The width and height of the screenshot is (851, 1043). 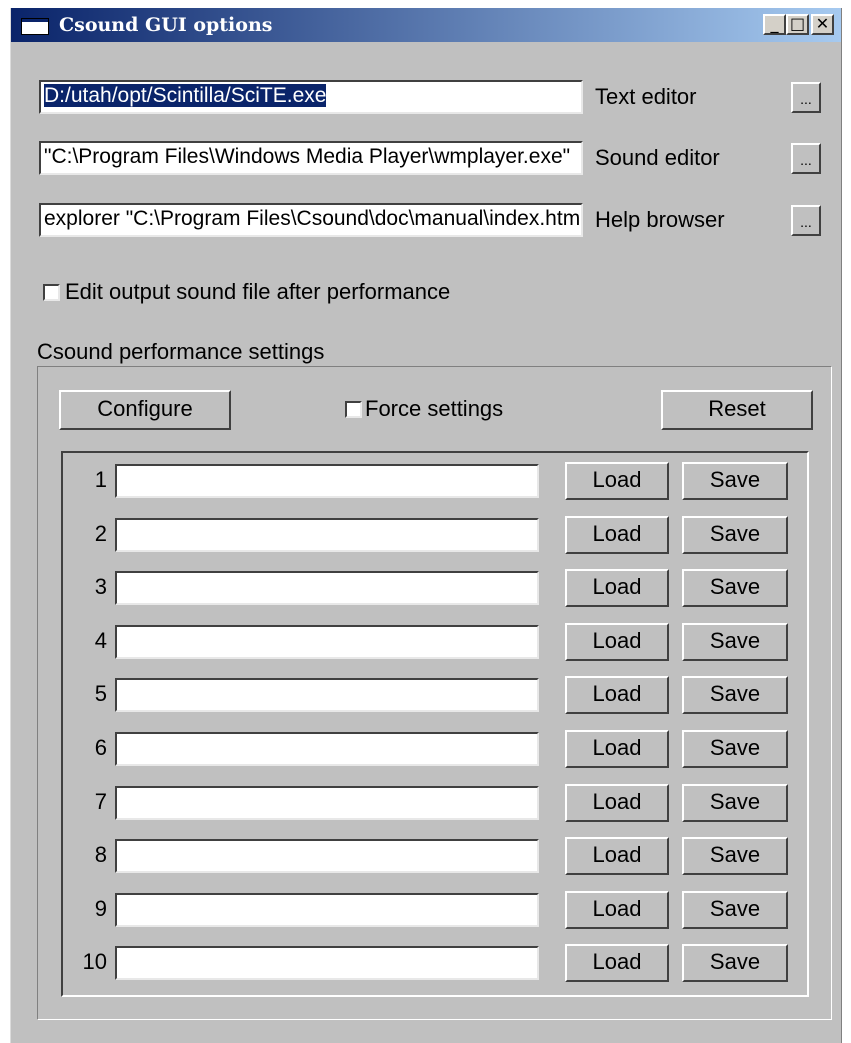 I want to click on window-icon, so click(x=35, y=26).